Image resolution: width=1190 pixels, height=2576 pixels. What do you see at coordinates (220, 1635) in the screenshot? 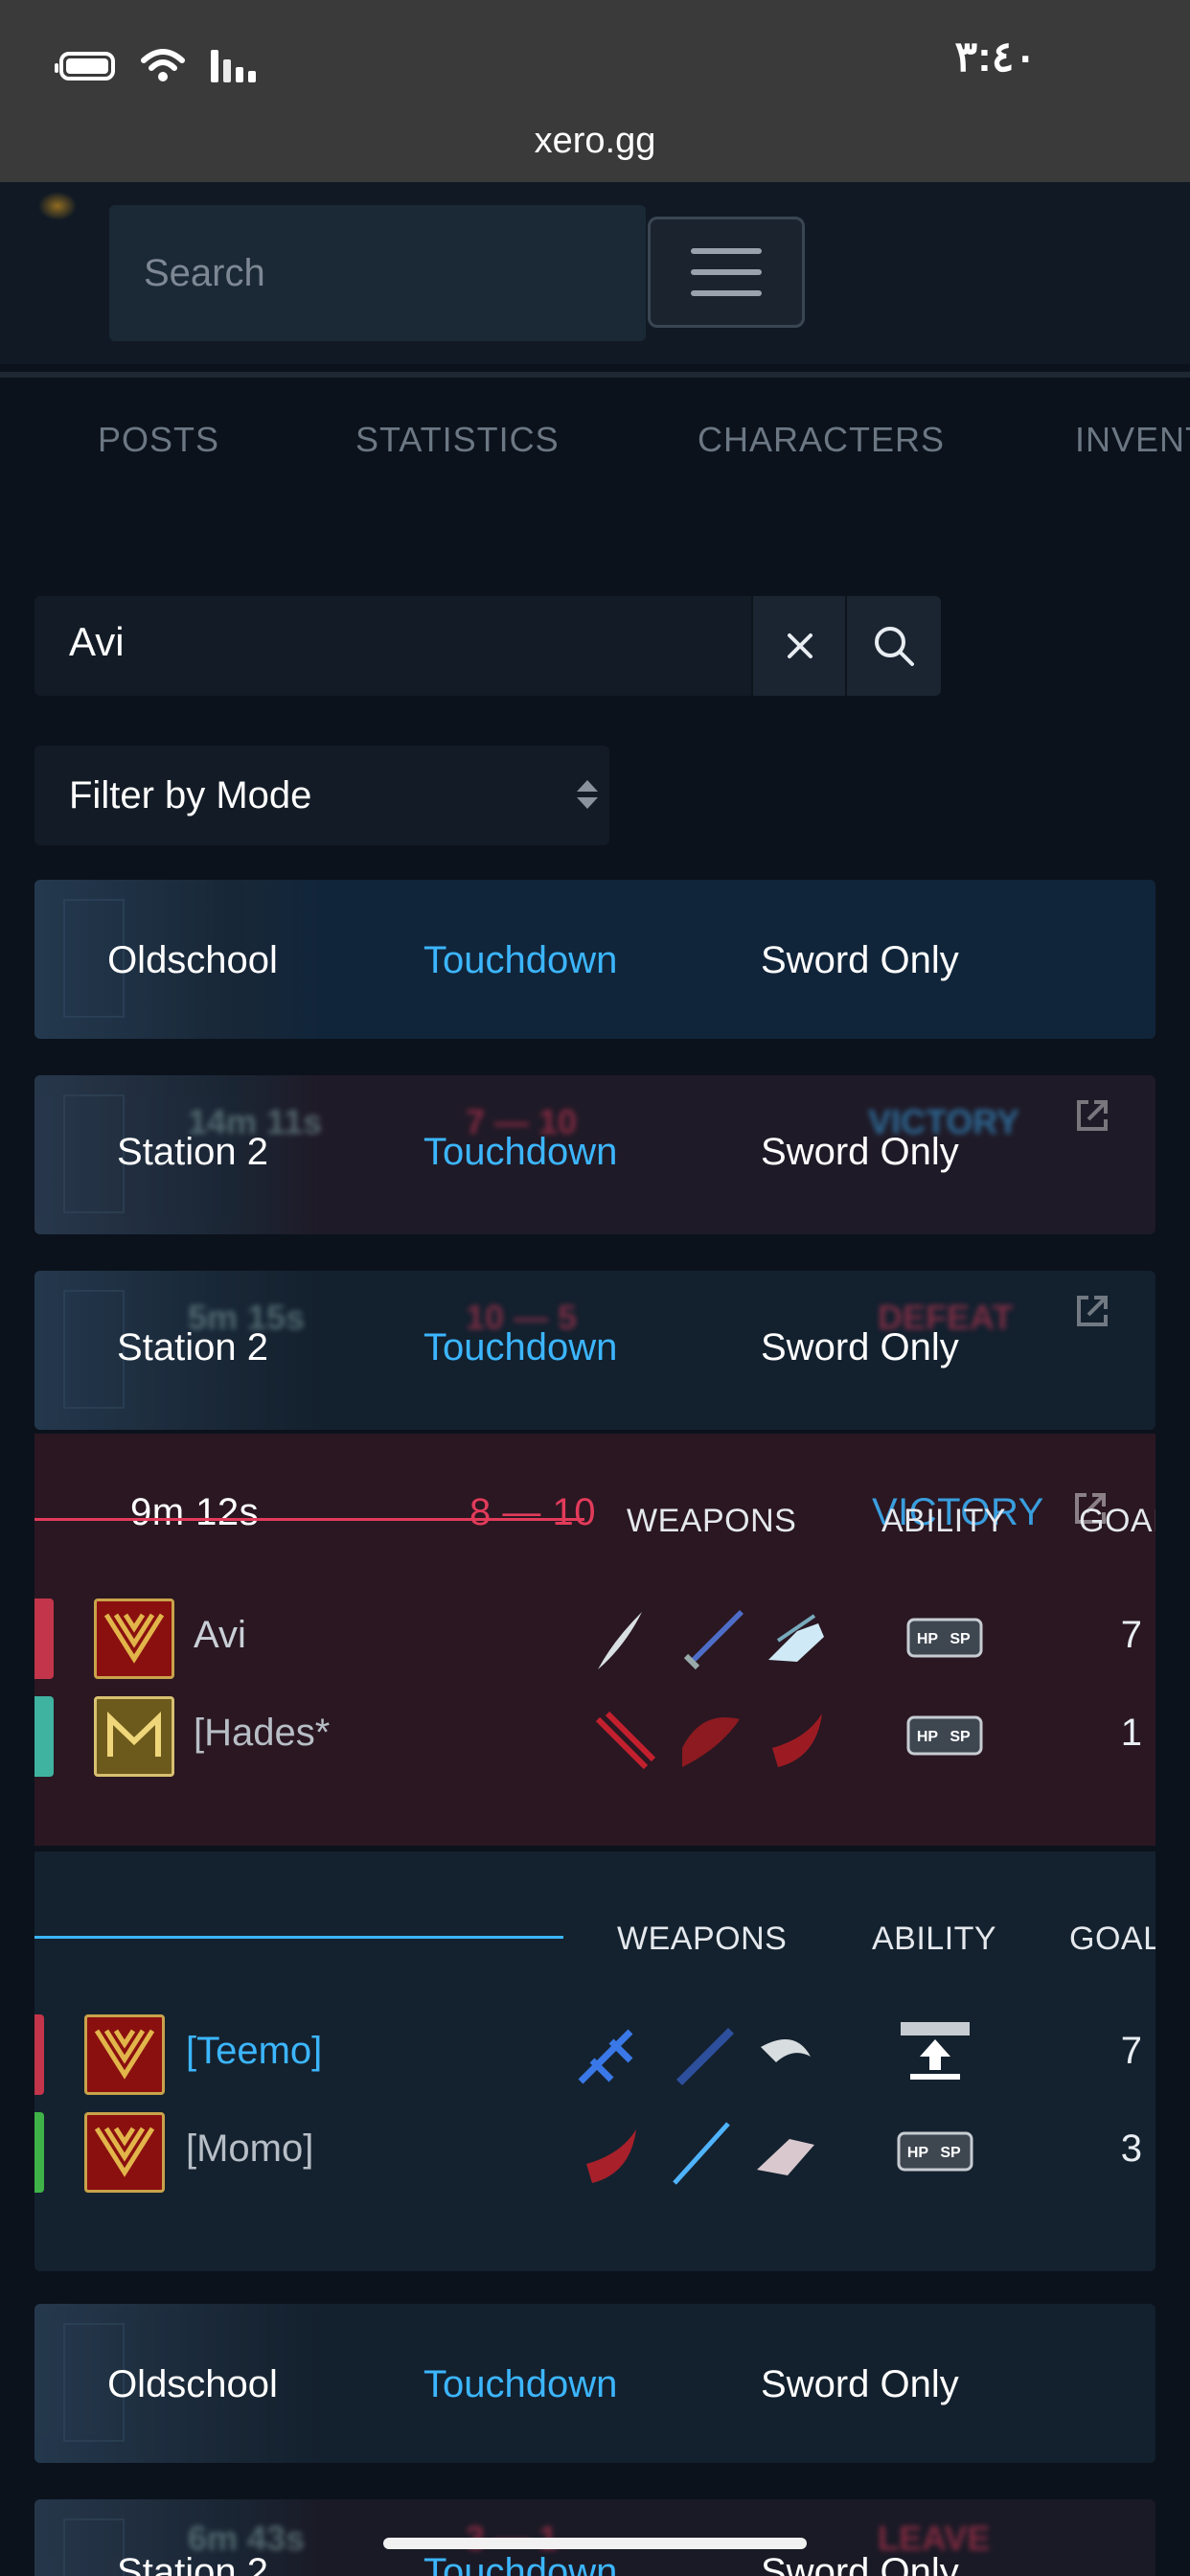
I see `player-name: Avi` at bounding box center [220, 1635].